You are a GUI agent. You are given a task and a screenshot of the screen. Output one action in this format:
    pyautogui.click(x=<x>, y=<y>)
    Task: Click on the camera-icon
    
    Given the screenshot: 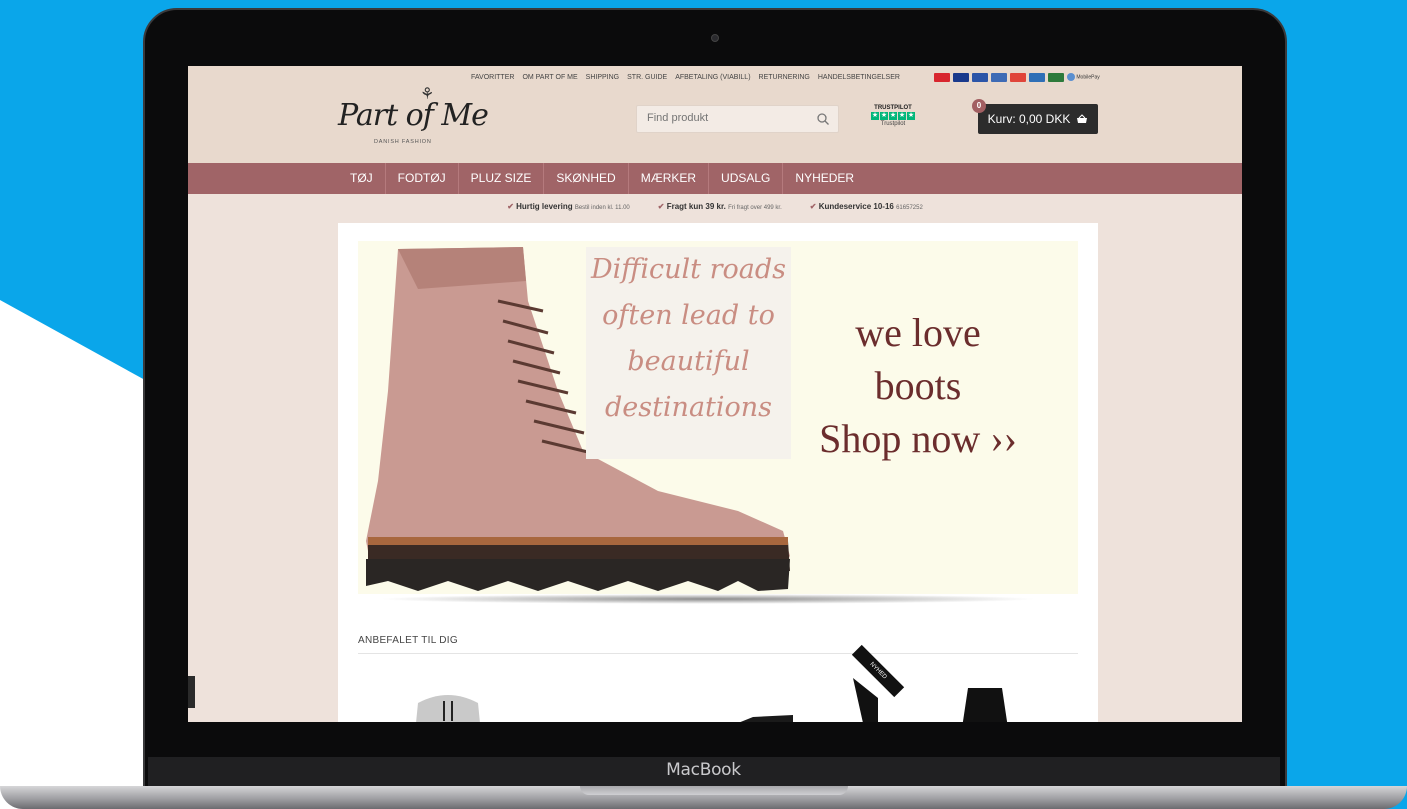 What is the action you would take?
    pyautogui.click(x=715, y=38)
    